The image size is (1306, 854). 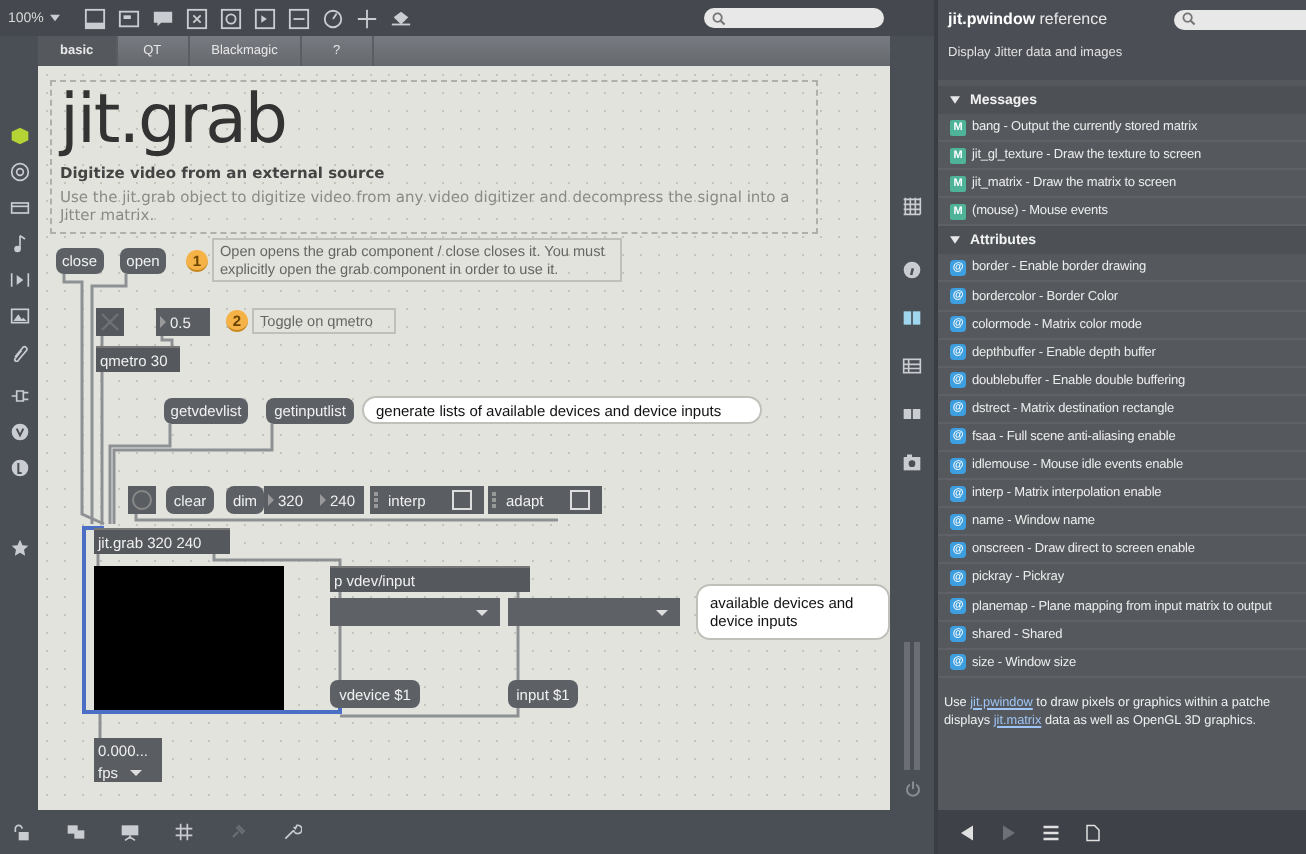 What do you see at coordinates (912, 706) in the screenshot?
I see `level-meter-drawing` at bounding box center [912, 706].